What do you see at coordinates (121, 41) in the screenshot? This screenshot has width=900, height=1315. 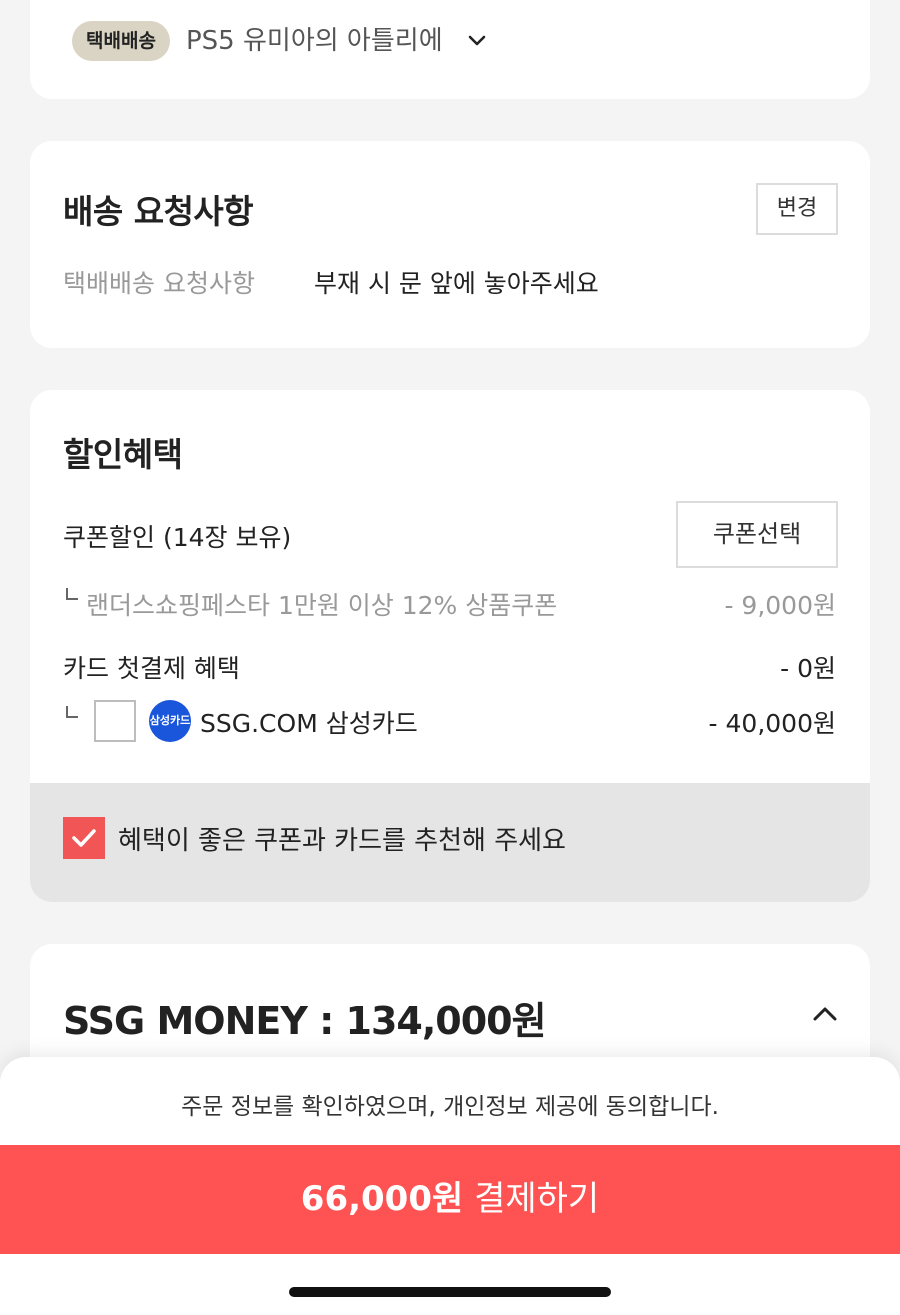 I see `delivery-type-badge: 택배배송` at bounding box center [121, 41].